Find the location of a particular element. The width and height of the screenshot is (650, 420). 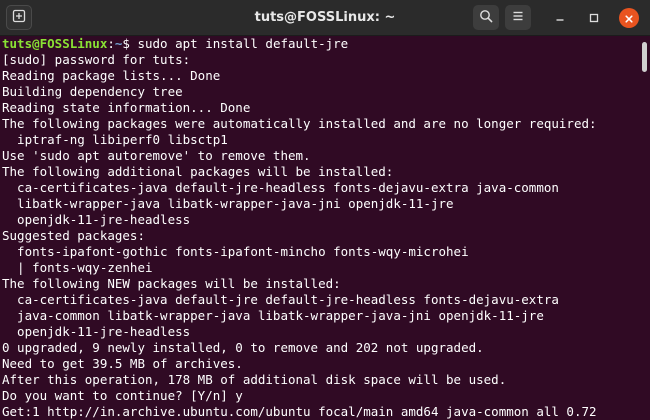

minimize-button is located at coordinates (560, 18).